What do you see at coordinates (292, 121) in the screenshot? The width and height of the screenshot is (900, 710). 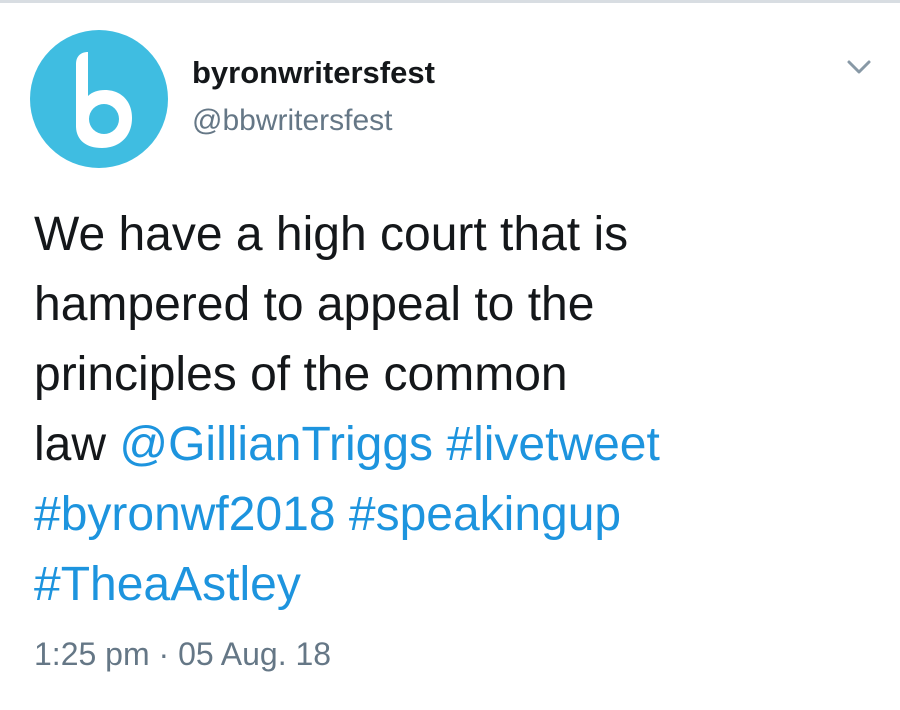 I see `user-handle: @bbwritersfest` at bounding box center [292, 121].